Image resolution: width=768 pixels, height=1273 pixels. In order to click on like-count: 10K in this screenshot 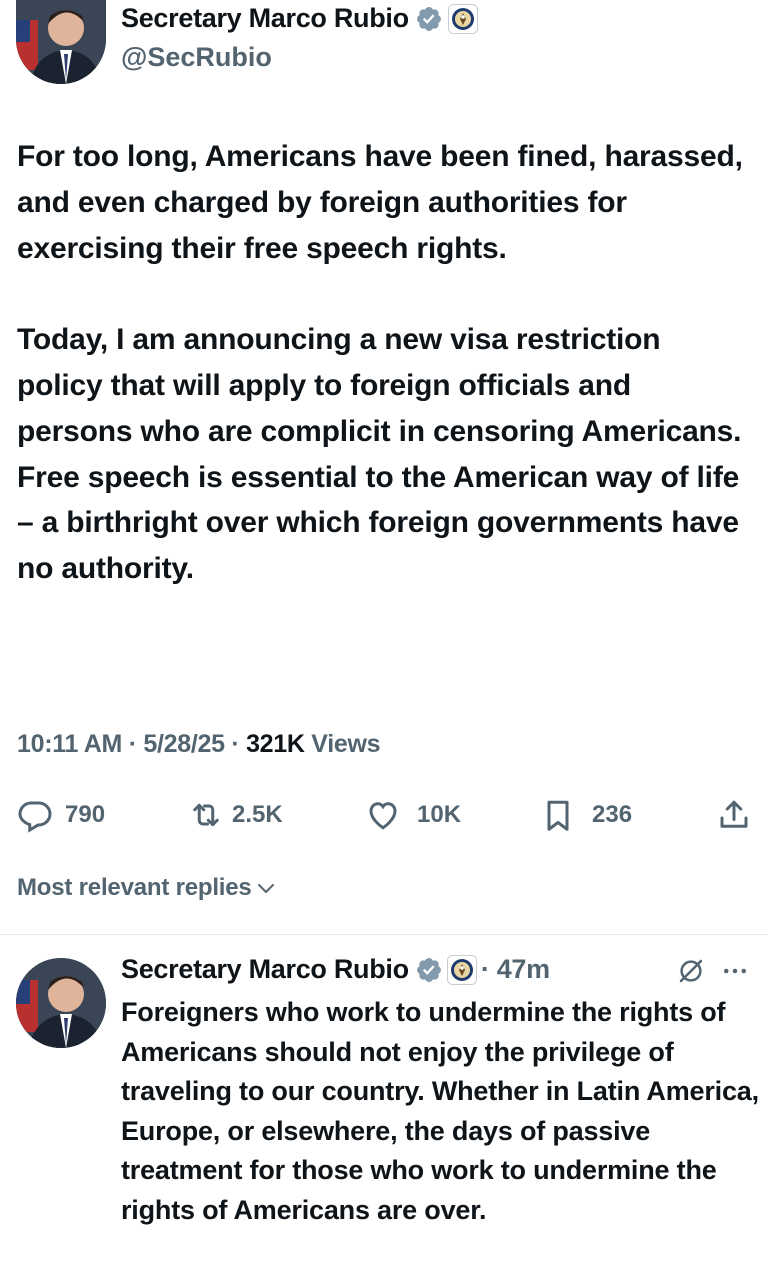, I will do `click(439, 814)`.